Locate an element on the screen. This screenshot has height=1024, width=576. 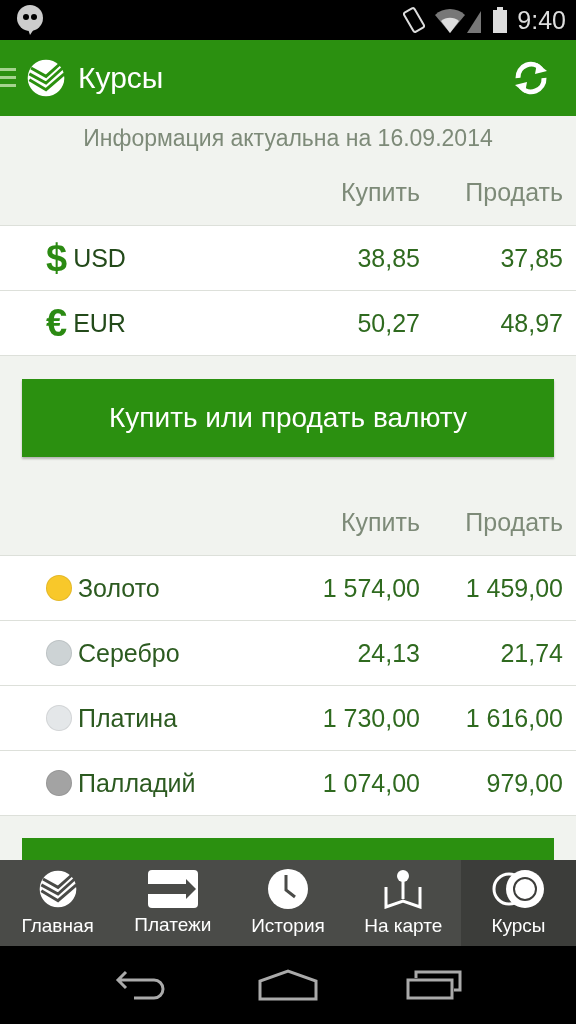
sell-rate: 1 459,00 is located at coordinates (514, 588).